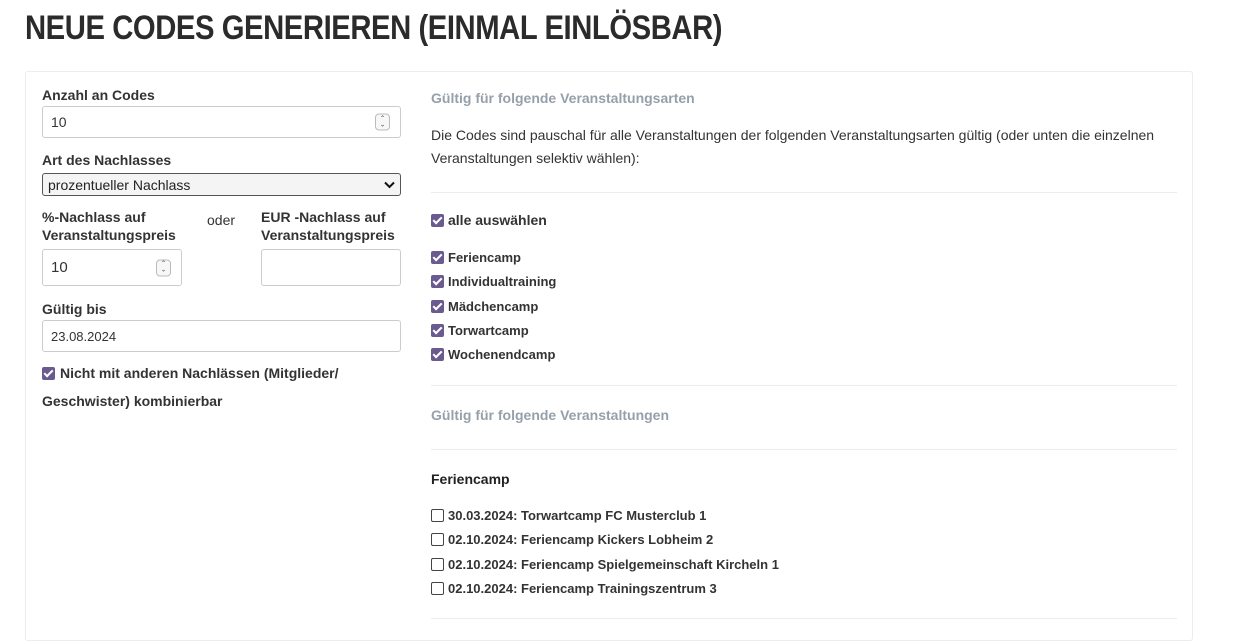 The image size is (1259, 641). Describe the element at coordinates (59, 122) in the screenshot. I see `count-value: 10` at that location.